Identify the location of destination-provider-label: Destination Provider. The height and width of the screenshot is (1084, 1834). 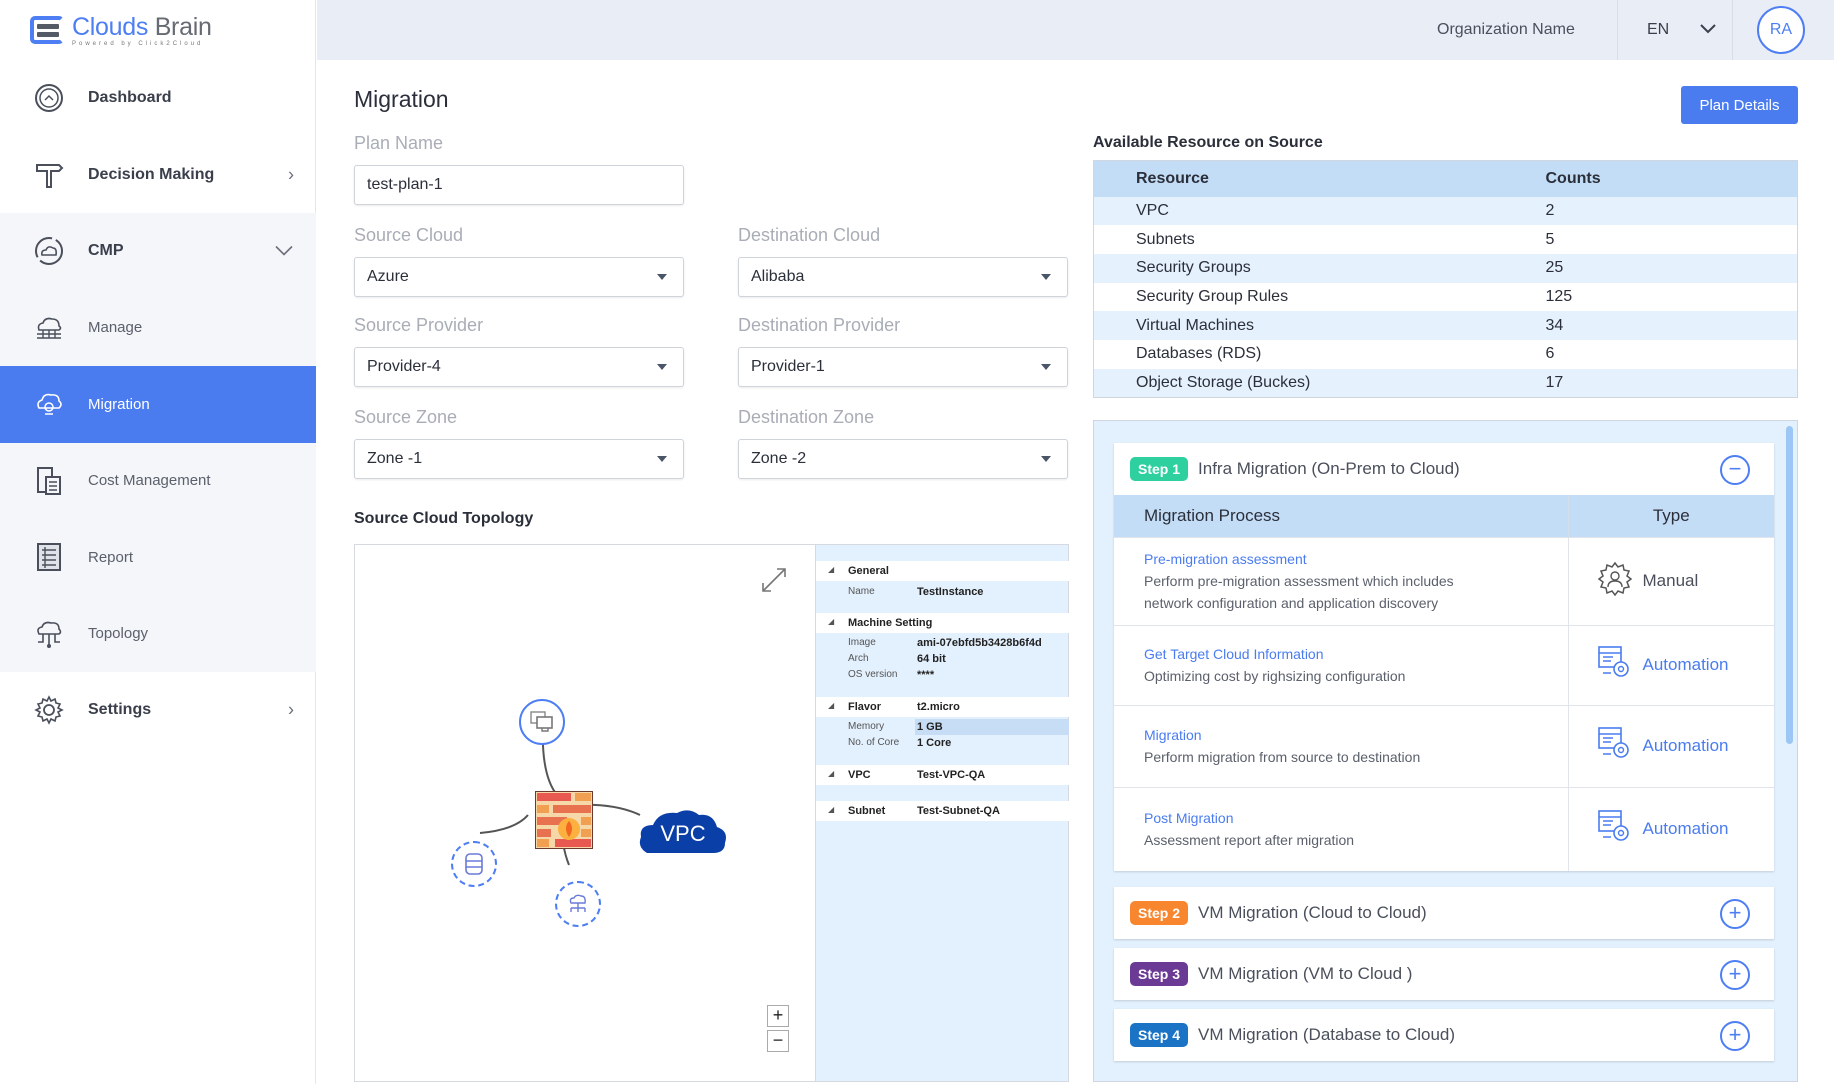
(819, 325).